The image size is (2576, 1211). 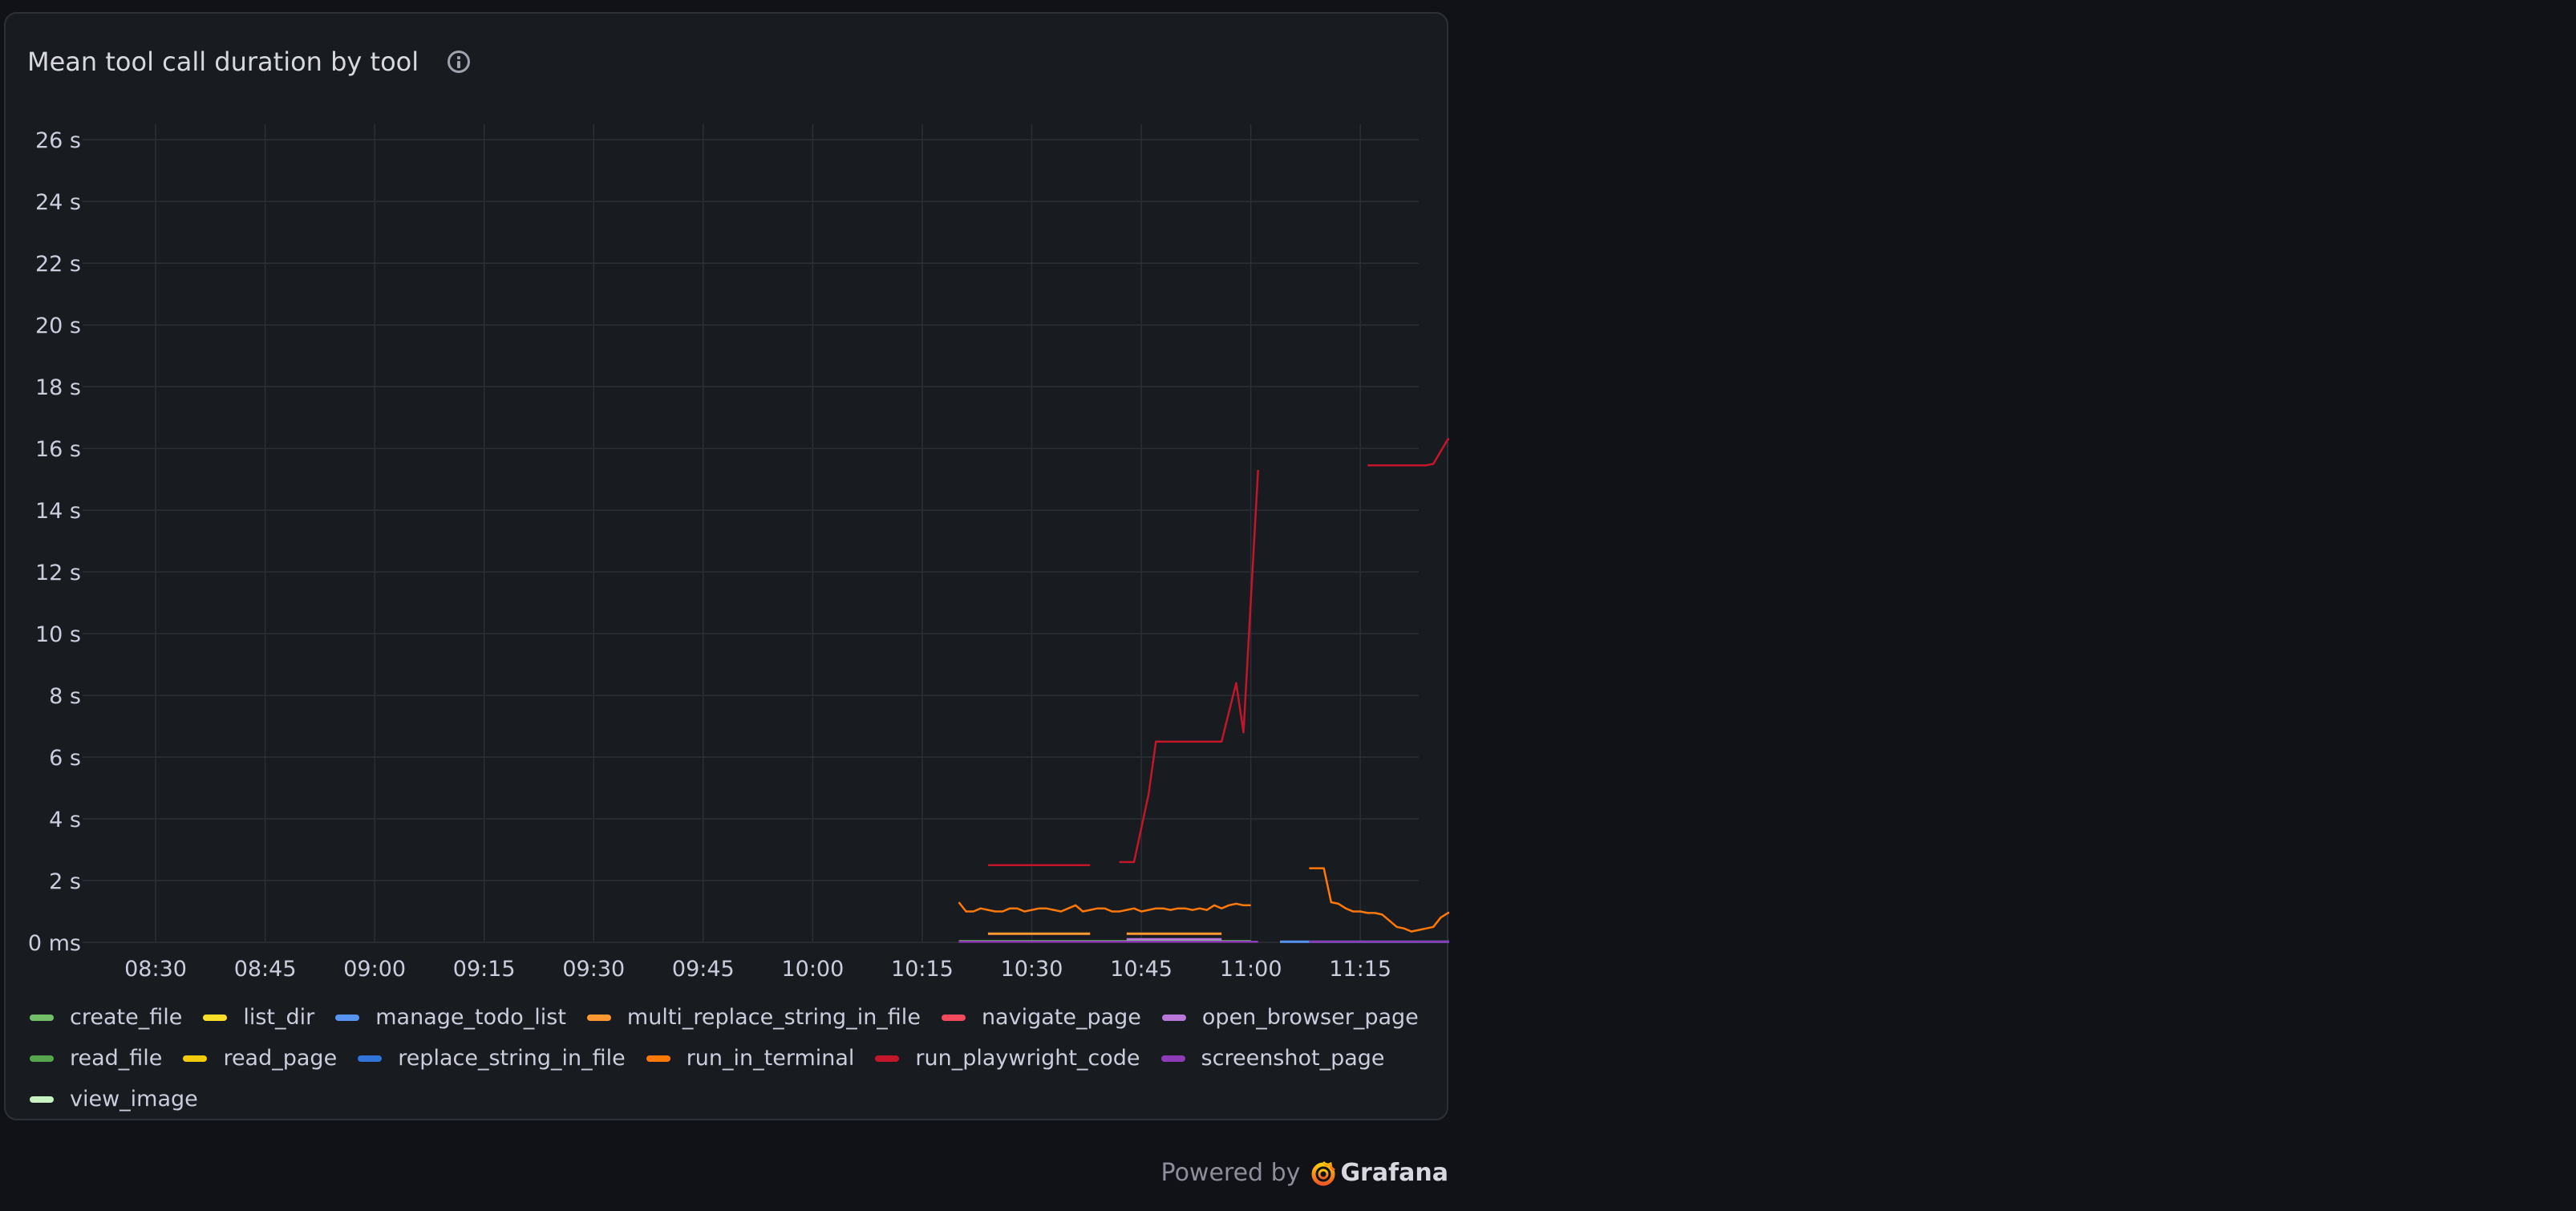 I want to click on legend-label: list_dir, so click(x=279, y=1018).